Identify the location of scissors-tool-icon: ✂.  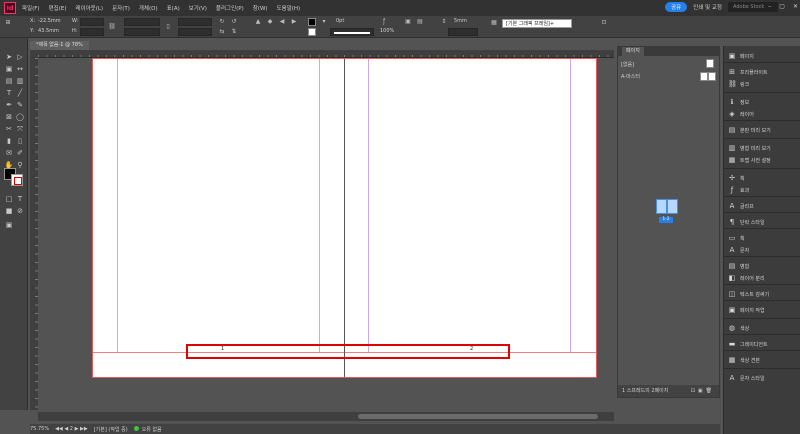
(9, 129).